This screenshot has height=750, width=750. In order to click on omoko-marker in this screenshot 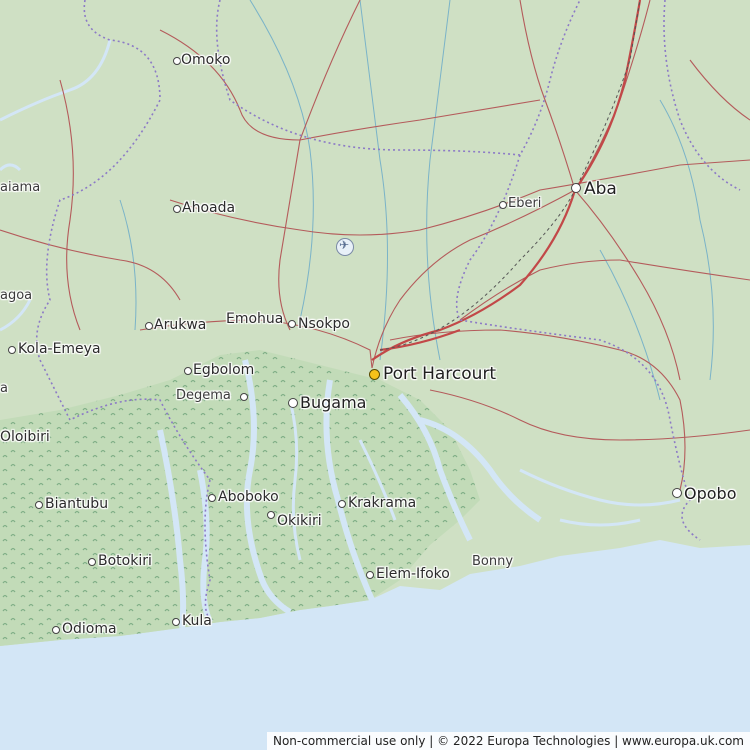, I will do `click(177, 61)`.